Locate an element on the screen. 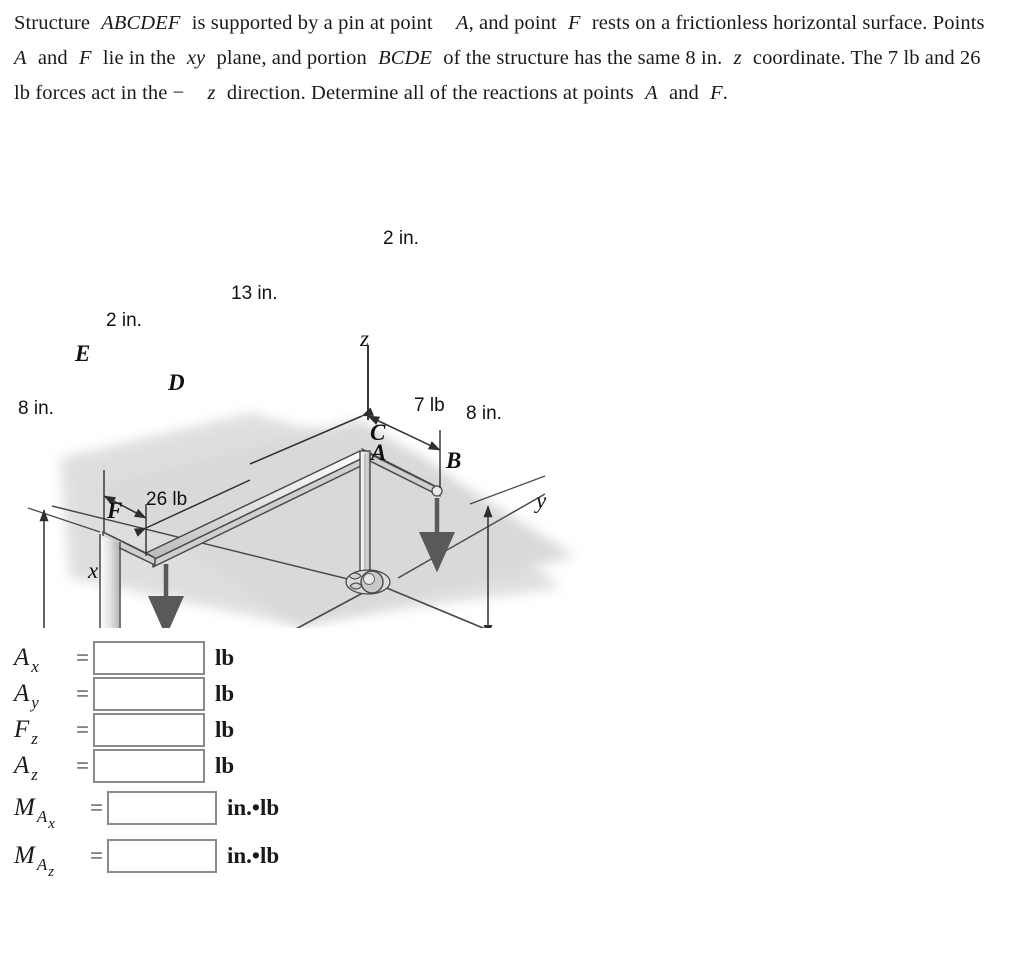 The width and height of the screenshot is (1024, 969). answer-row-ay: Ay = lb is located at coordinates (224, 694).